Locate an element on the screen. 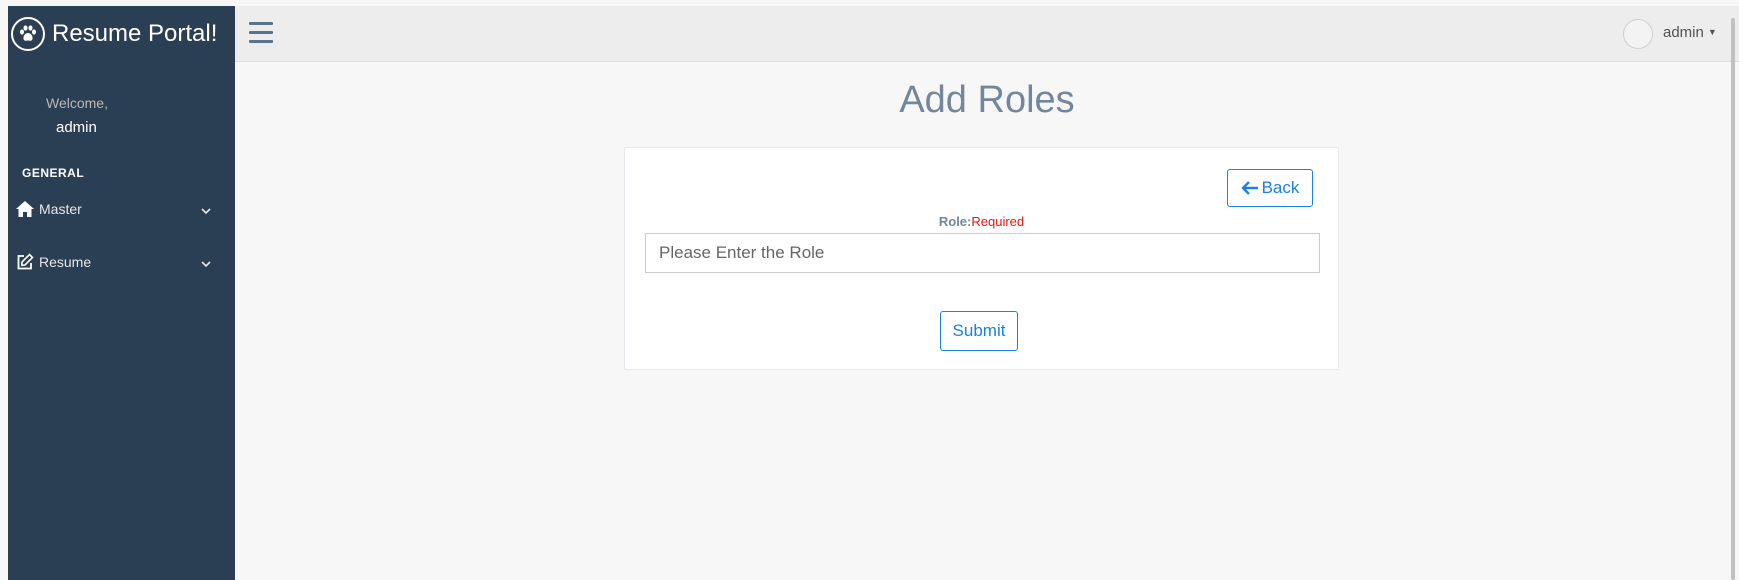 The width and height of the screenshot is (1739, 580). avatar is located at coordinates (1638, 34).